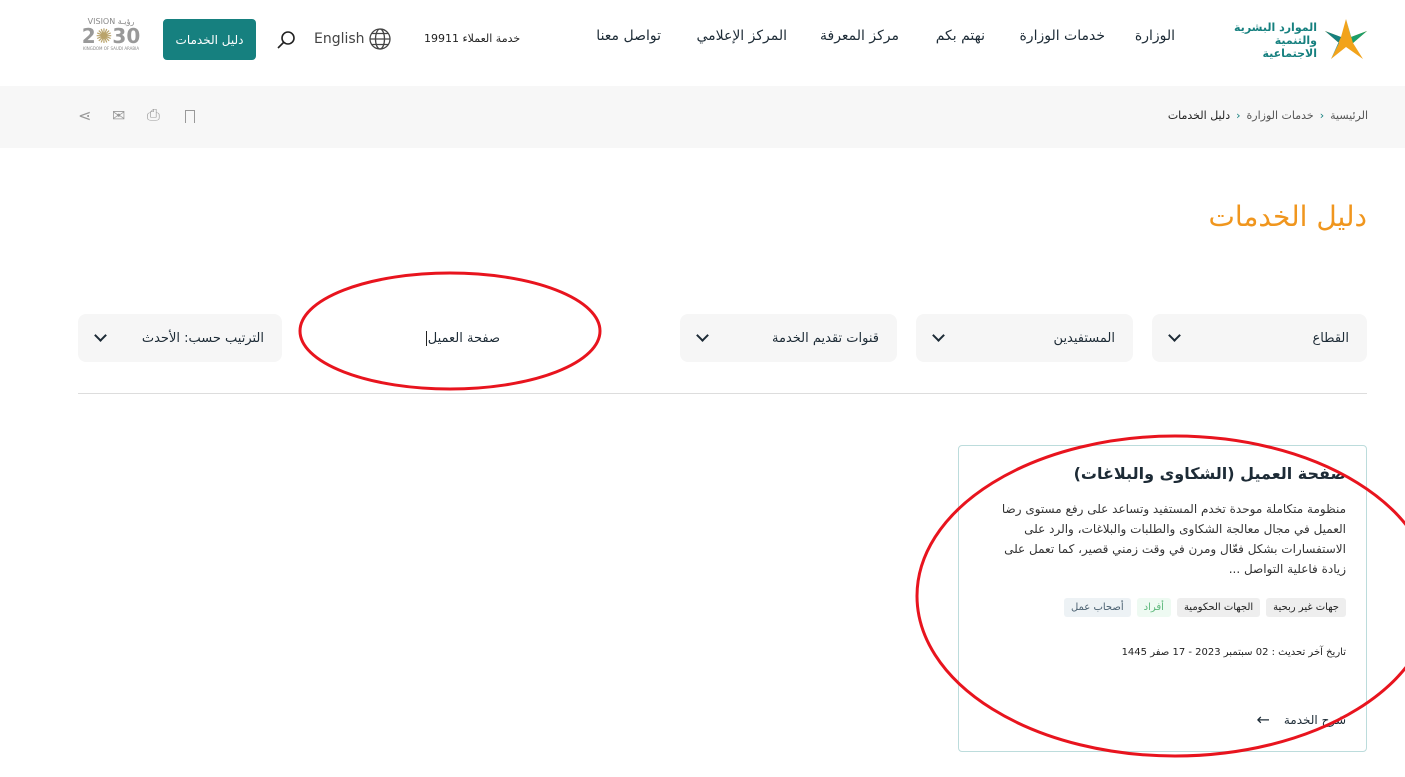 This screenshot has height=777, width=1405. What do you see at coordinates (1306, 607) in the screenshot?
I see `tag: جهات غير ربحية` at bounding box center [1306, 607].